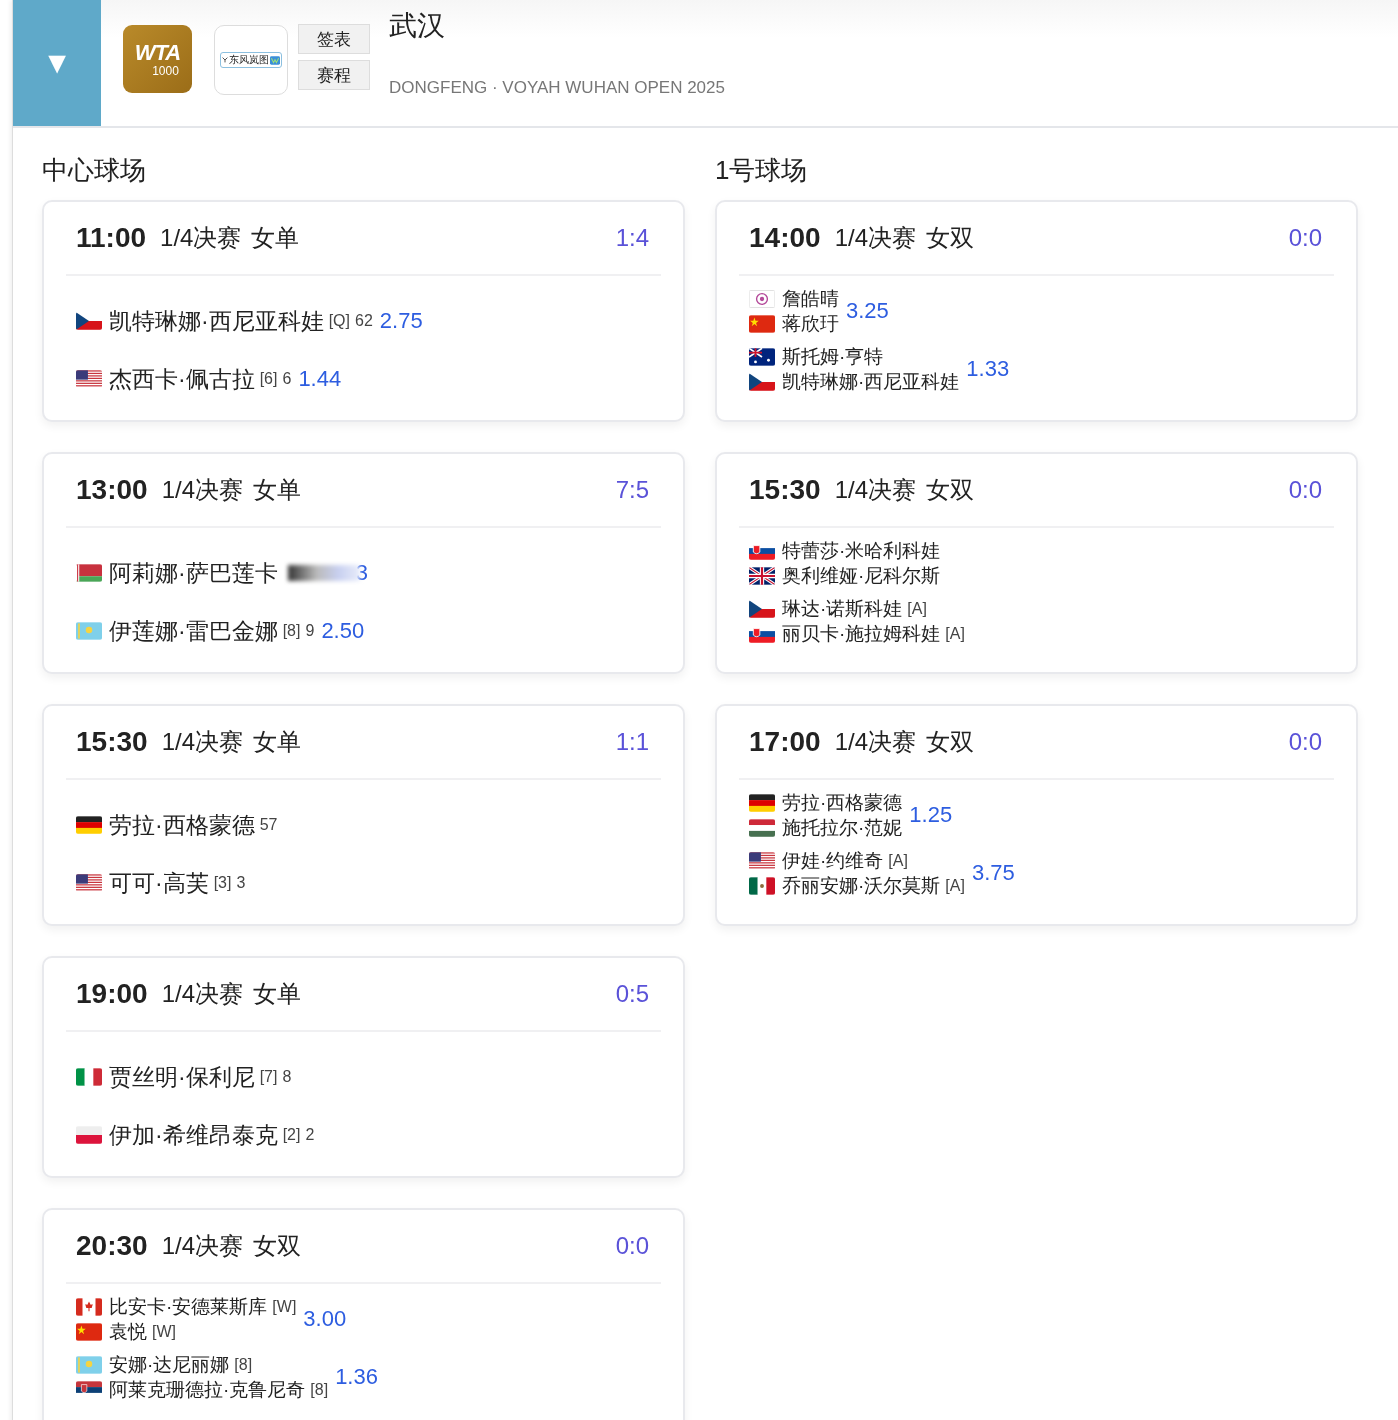 Image resolution: width=1398 pixels, height=1420 pixels. Describe the element at coordinates (182, 1077) in the screenshot. I see `player-name: 贾丝明·保利尼` at that location.